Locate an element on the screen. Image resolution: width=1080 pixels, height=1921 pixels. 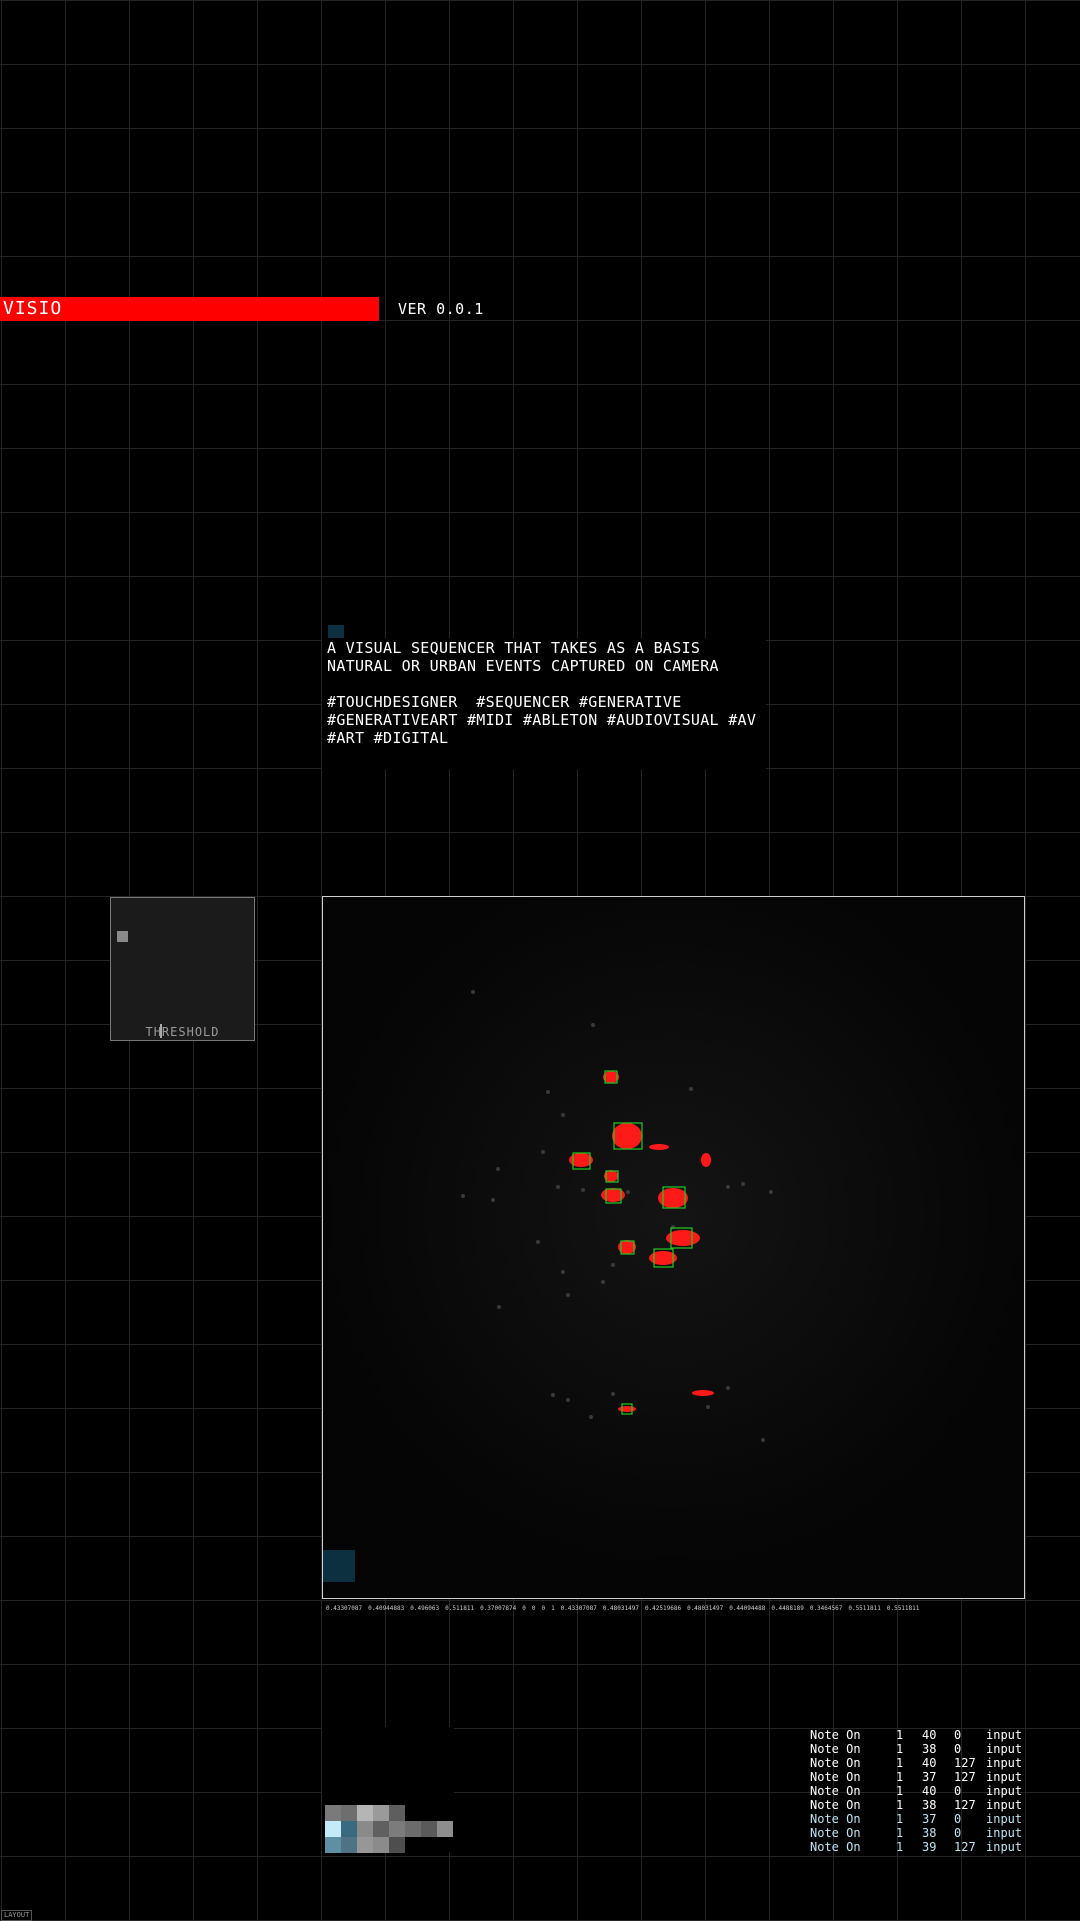
sensor-value: 0.496063 is located at coordinates (425, 1608).